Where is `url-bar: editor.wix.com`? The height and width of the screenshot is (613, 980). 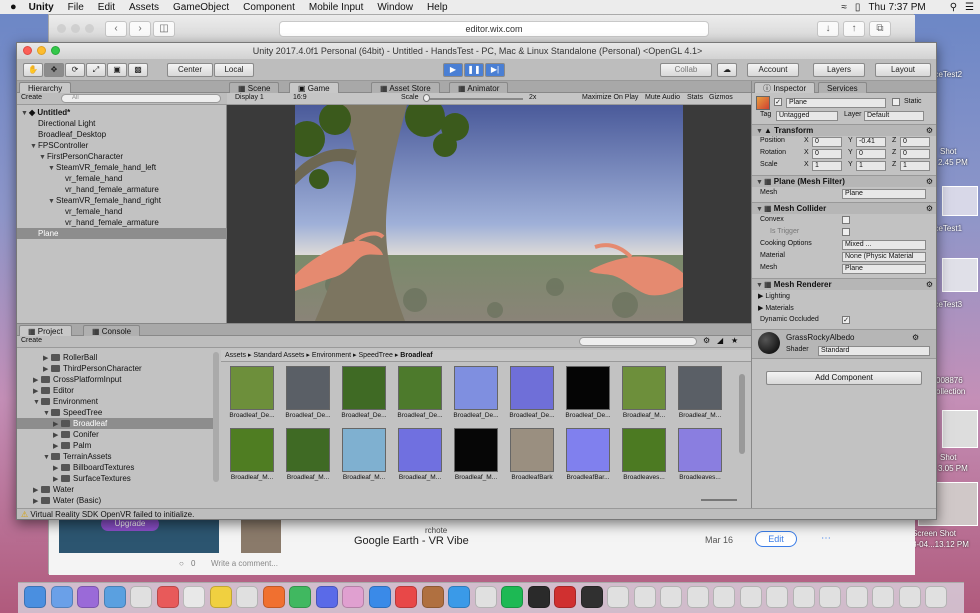
url-bar: editor.wix.com is located at coordinates (494, 29).